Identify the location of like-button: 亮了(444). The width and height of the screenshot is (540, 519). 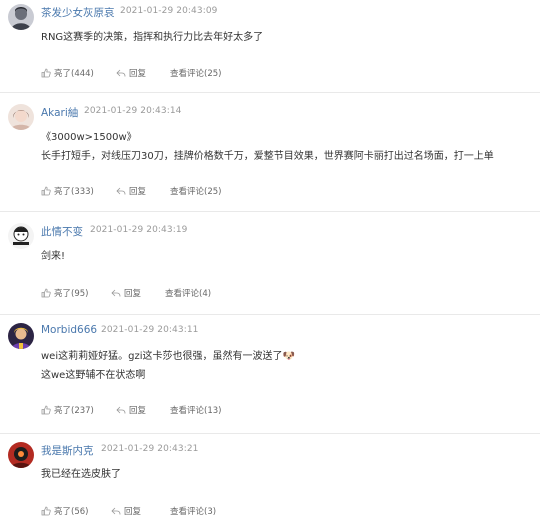
(67, 73).